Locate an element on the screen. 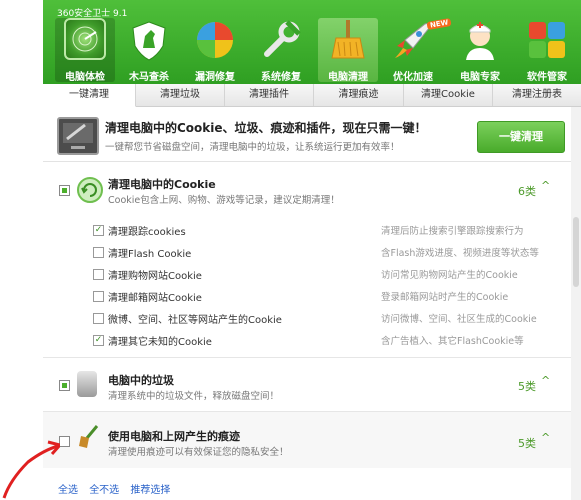 This screenshot has width=581, height=500. item-label: 清理购物网站Cookie is located at coordinates (155, 276).